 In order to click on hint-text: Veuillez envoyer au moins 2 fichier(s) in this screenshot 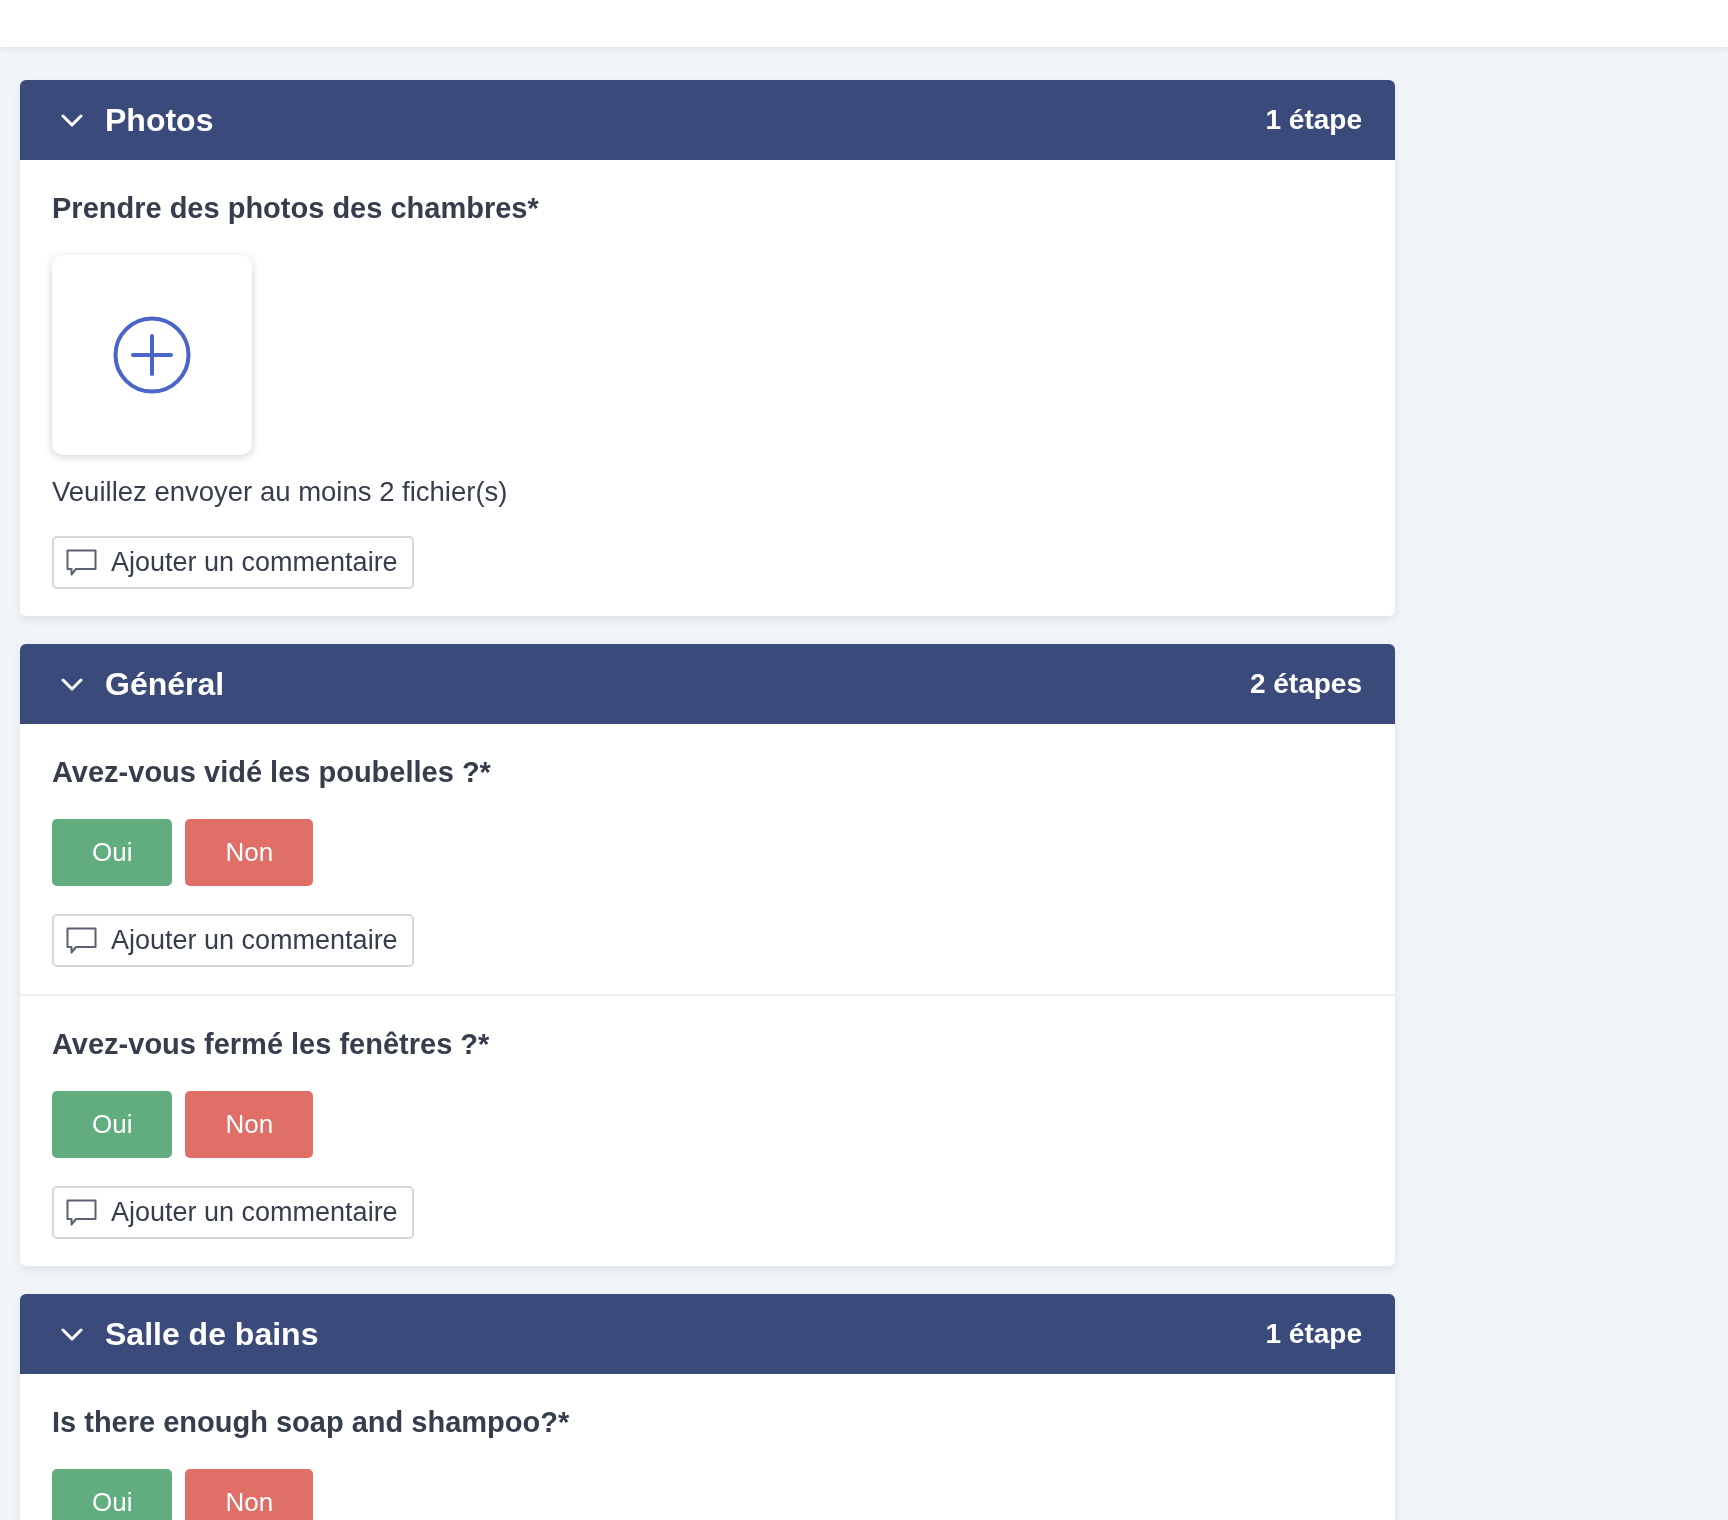, I will do `click(280, 492)`.